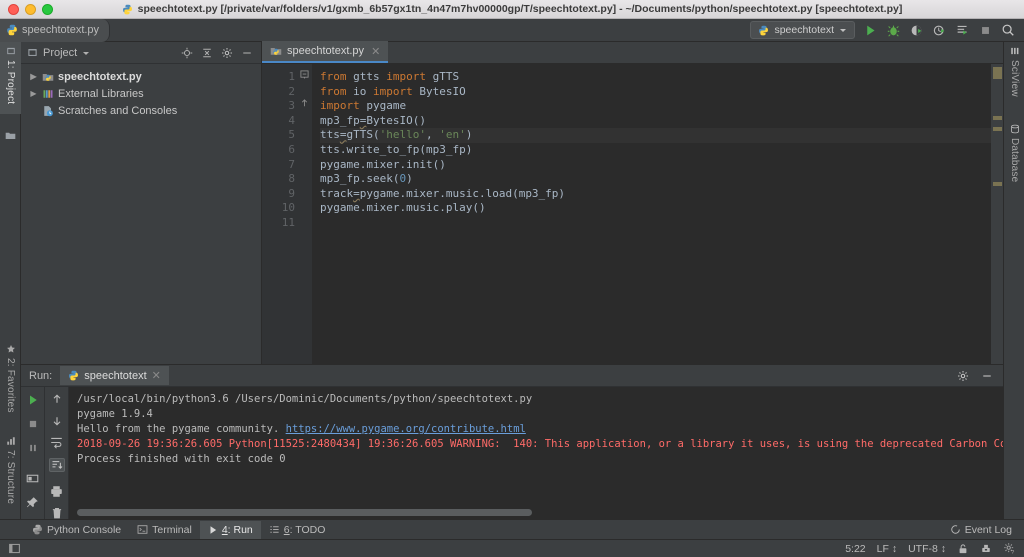 Image resolution: width=1024 pixels, height=557 pixels. I want to click on tree-item-external-libraries: ▶ External Libraries, so click(141, 93).